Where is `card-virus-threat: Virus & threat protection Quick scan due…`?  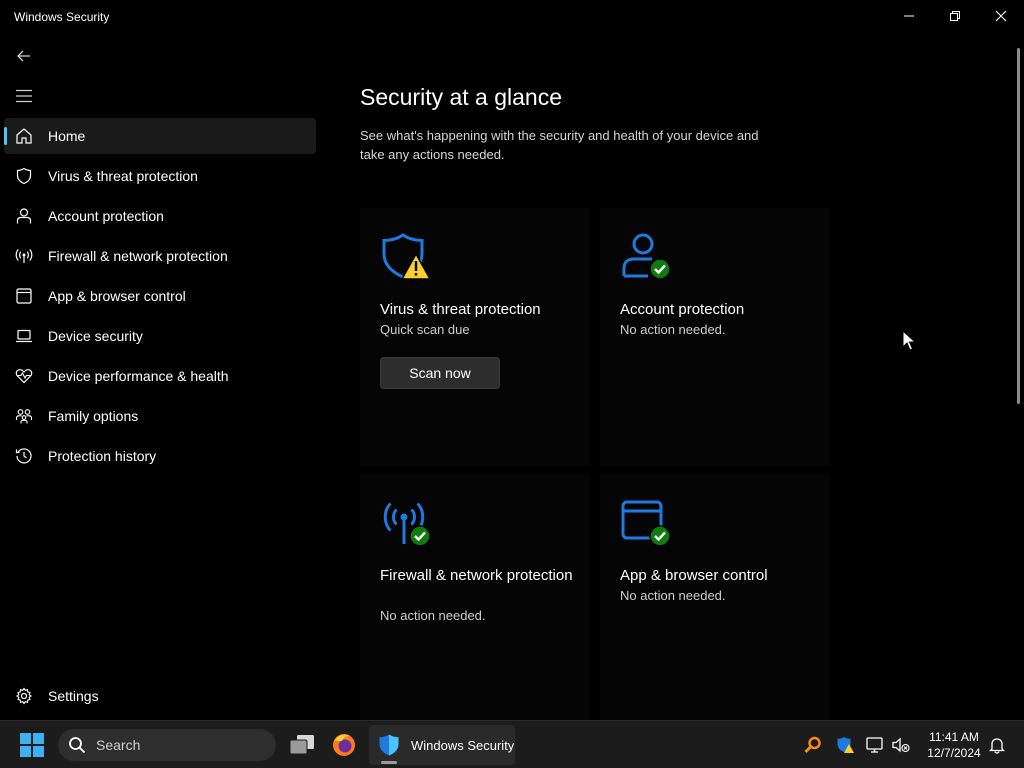
card-virus-threat: Virus & threat protection Quick scan due… is located at coordinates (475, 337).